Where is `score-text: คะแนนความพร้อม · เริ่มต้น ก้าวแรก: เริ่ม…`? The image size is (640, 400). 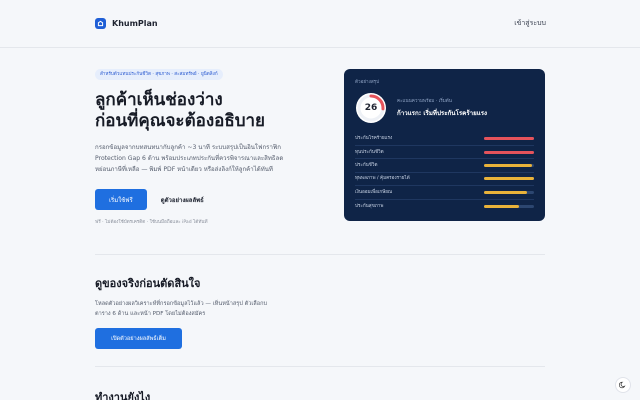 score-text: คะแนนความพร้อม · เริ่มต้น ก้าวแรก: เริ่ม… is located at coordinates (442, 108).